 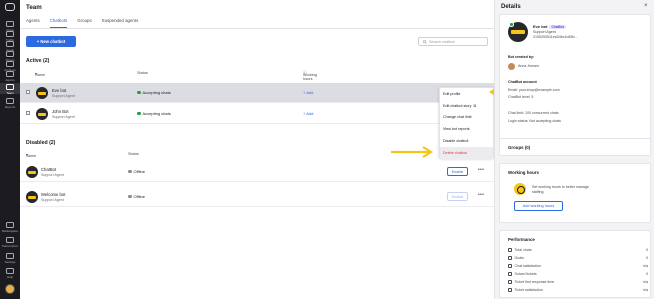 I want to click on traffic-icon, so click(x=10, y=34).